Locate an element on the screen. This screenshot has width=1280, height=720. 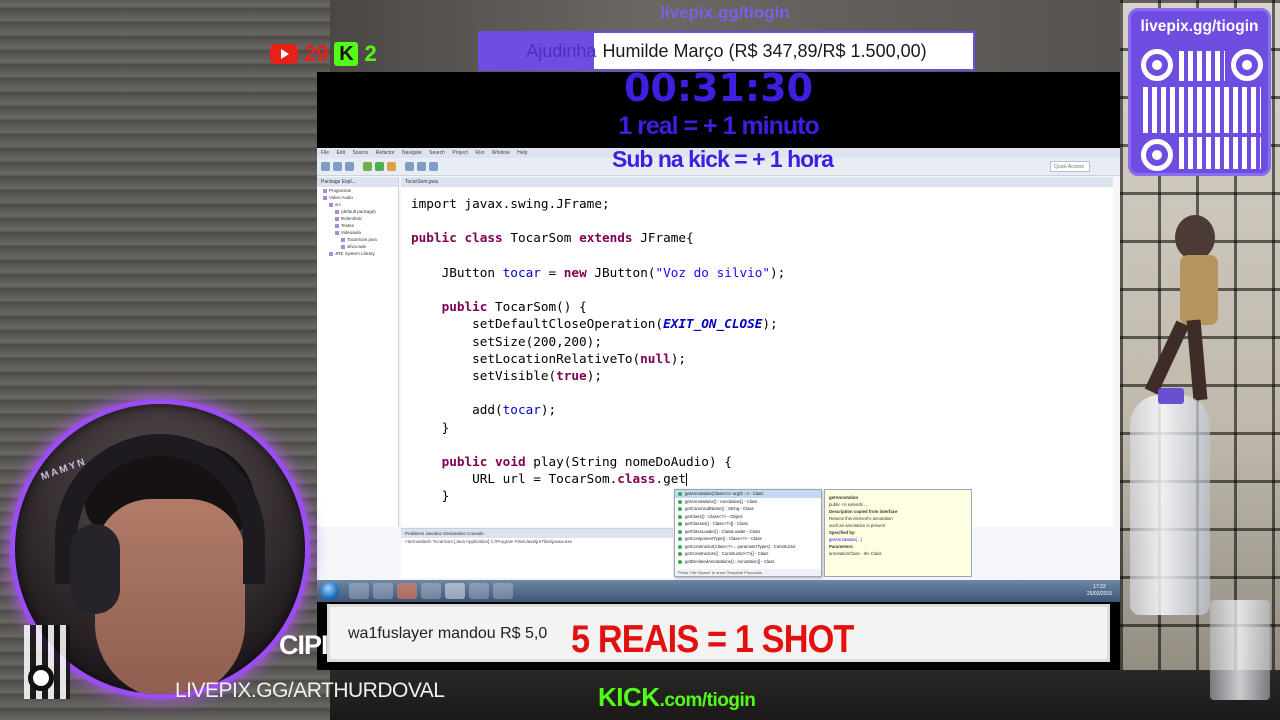
menu-item: Run is located at coordinates (479, 153).